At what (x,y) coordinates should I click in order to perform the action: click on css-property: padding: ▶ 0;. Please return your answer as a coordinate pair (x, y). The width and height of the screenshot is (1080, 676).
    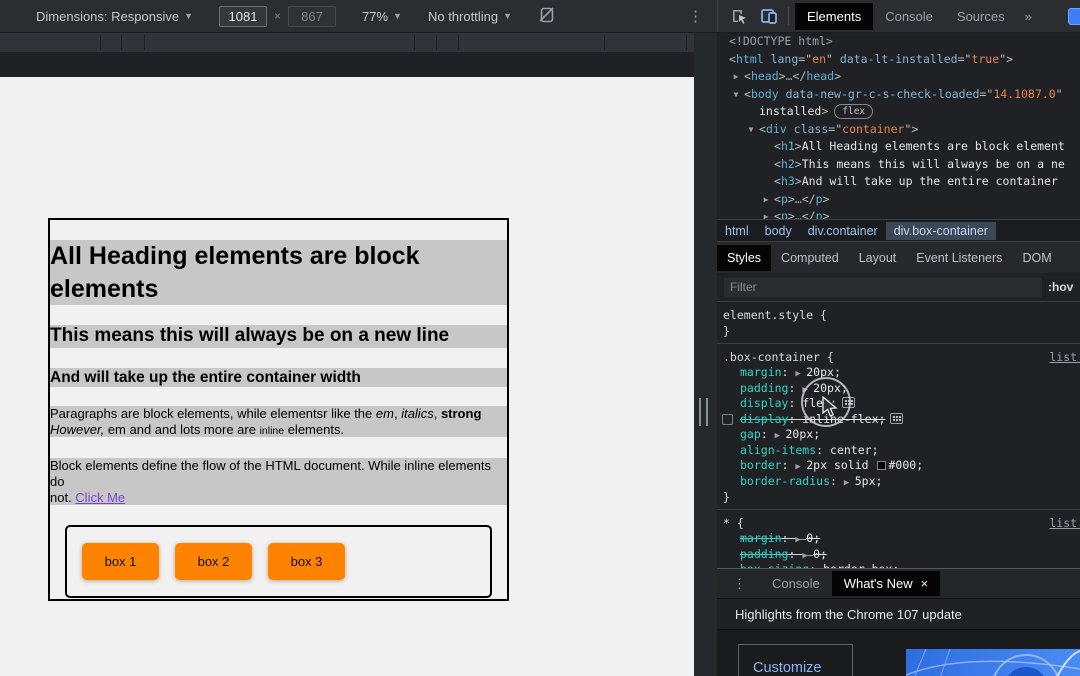
    Looking at the image, I should click on (898, 555).